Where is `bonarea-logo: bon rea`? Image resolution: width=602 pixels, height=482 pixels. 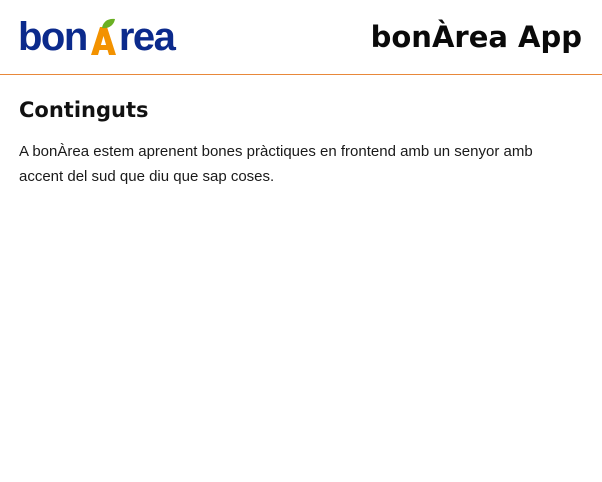 bonarea-logo: bon rea is located at coordinates (97, 37).